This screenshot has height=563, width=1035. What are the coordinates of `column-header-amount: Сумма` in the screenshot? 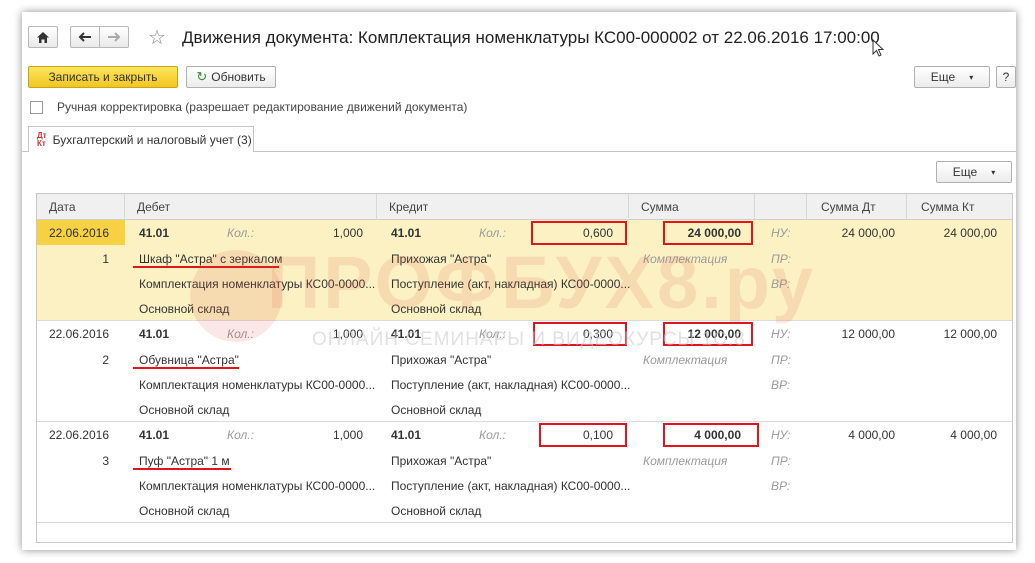 It's located at (692, 207).